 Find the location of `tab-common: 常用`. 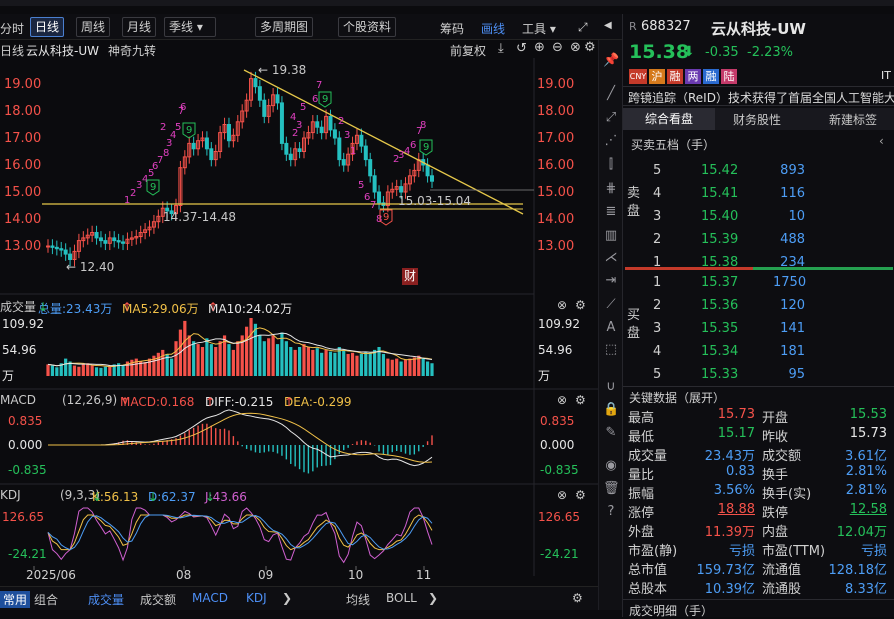

tab-common: 常用 is located at coordinates (15, 599).